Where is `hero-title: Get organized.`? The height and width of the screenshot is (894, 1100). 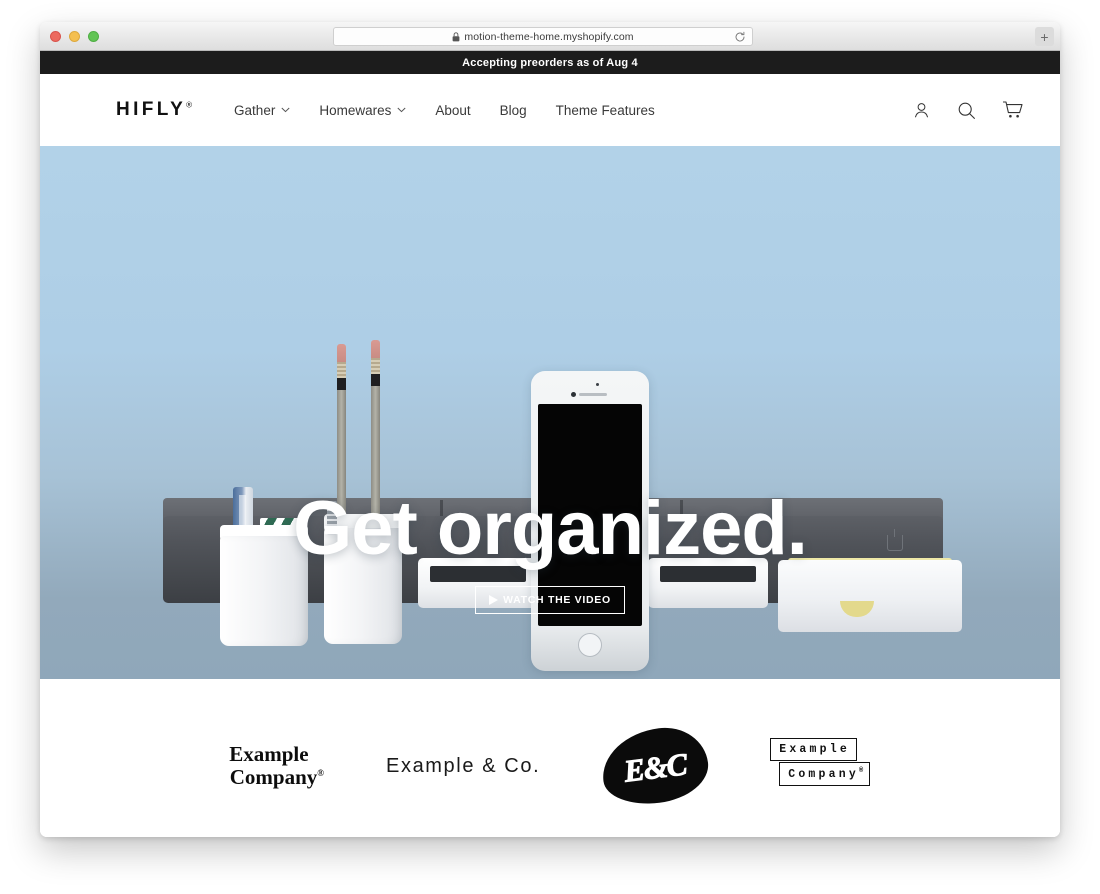 hero-title: Get organized. is located at coordinates (550, 528).